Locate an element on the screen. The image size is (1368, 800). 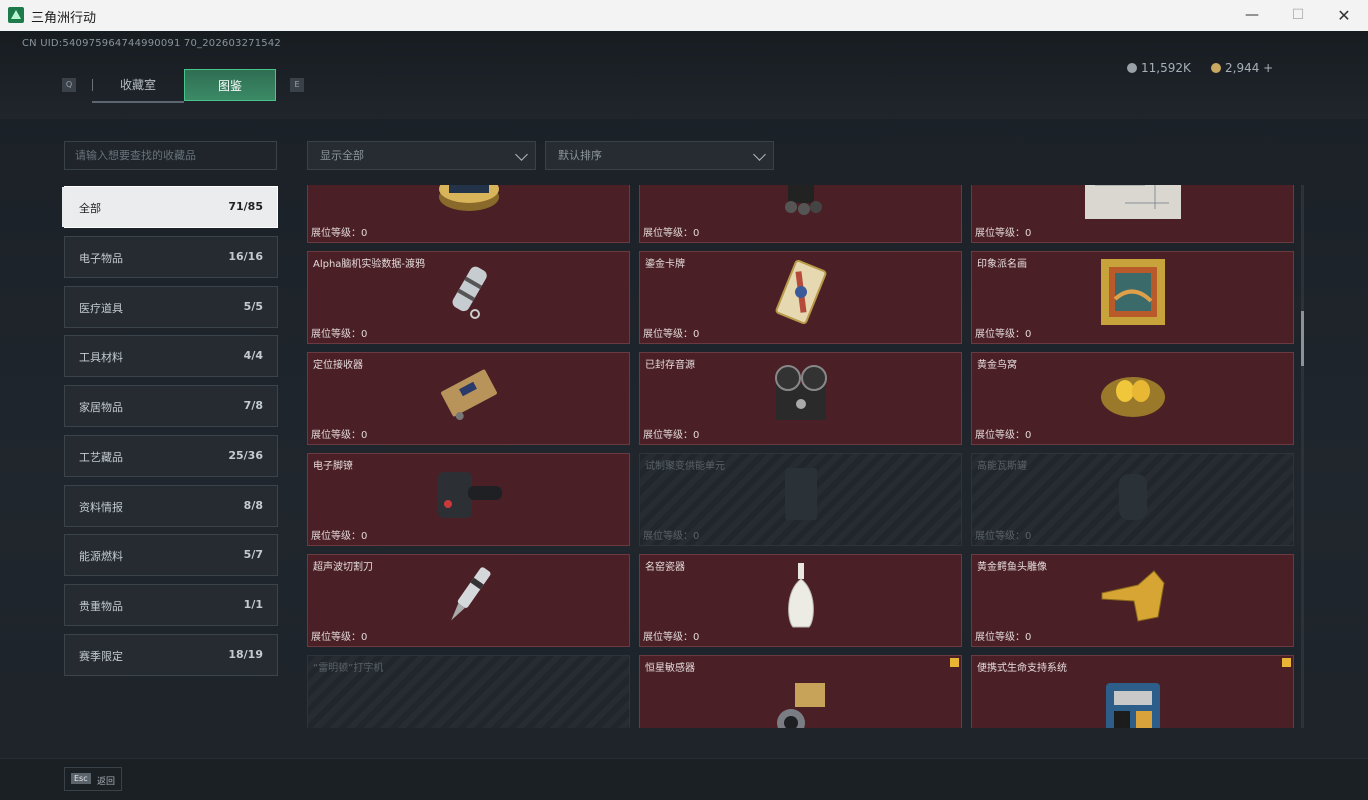
category-intel: 资料情报 8/8 is located at coordinates (171, 506).